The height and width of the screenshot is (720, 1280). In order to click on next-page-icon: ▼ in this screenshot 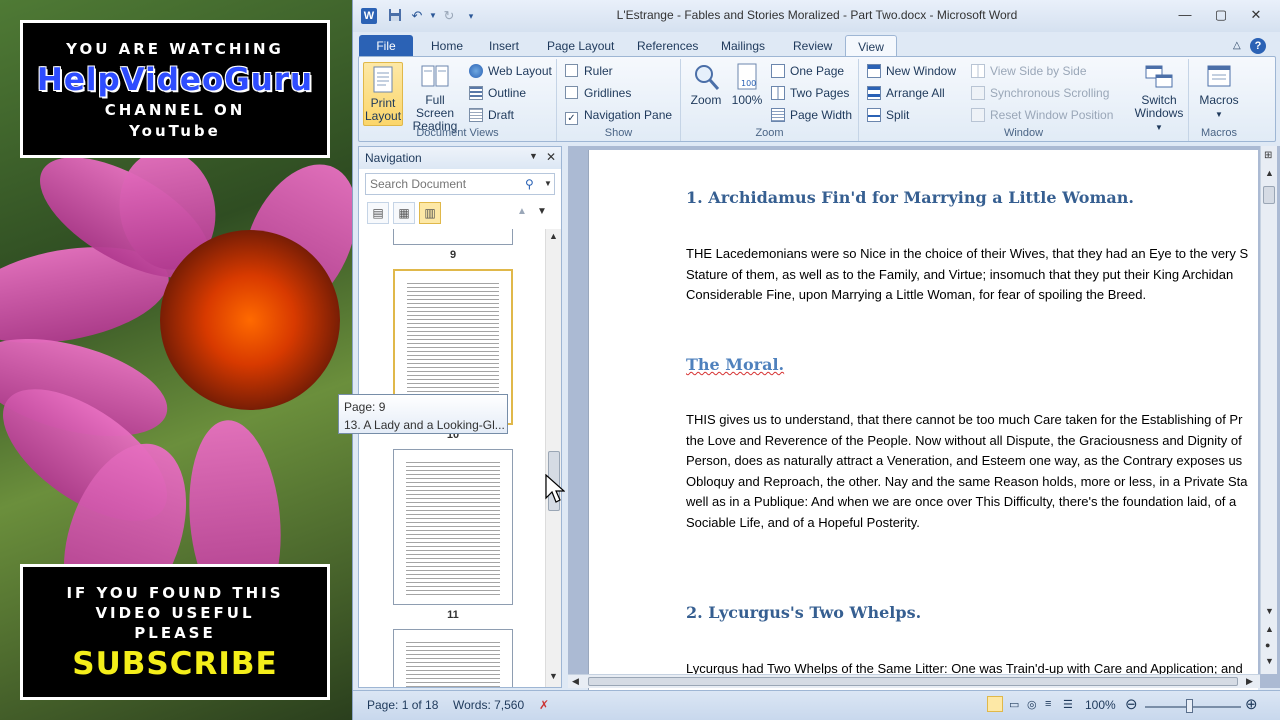, I will do `click(1269, 661)`.